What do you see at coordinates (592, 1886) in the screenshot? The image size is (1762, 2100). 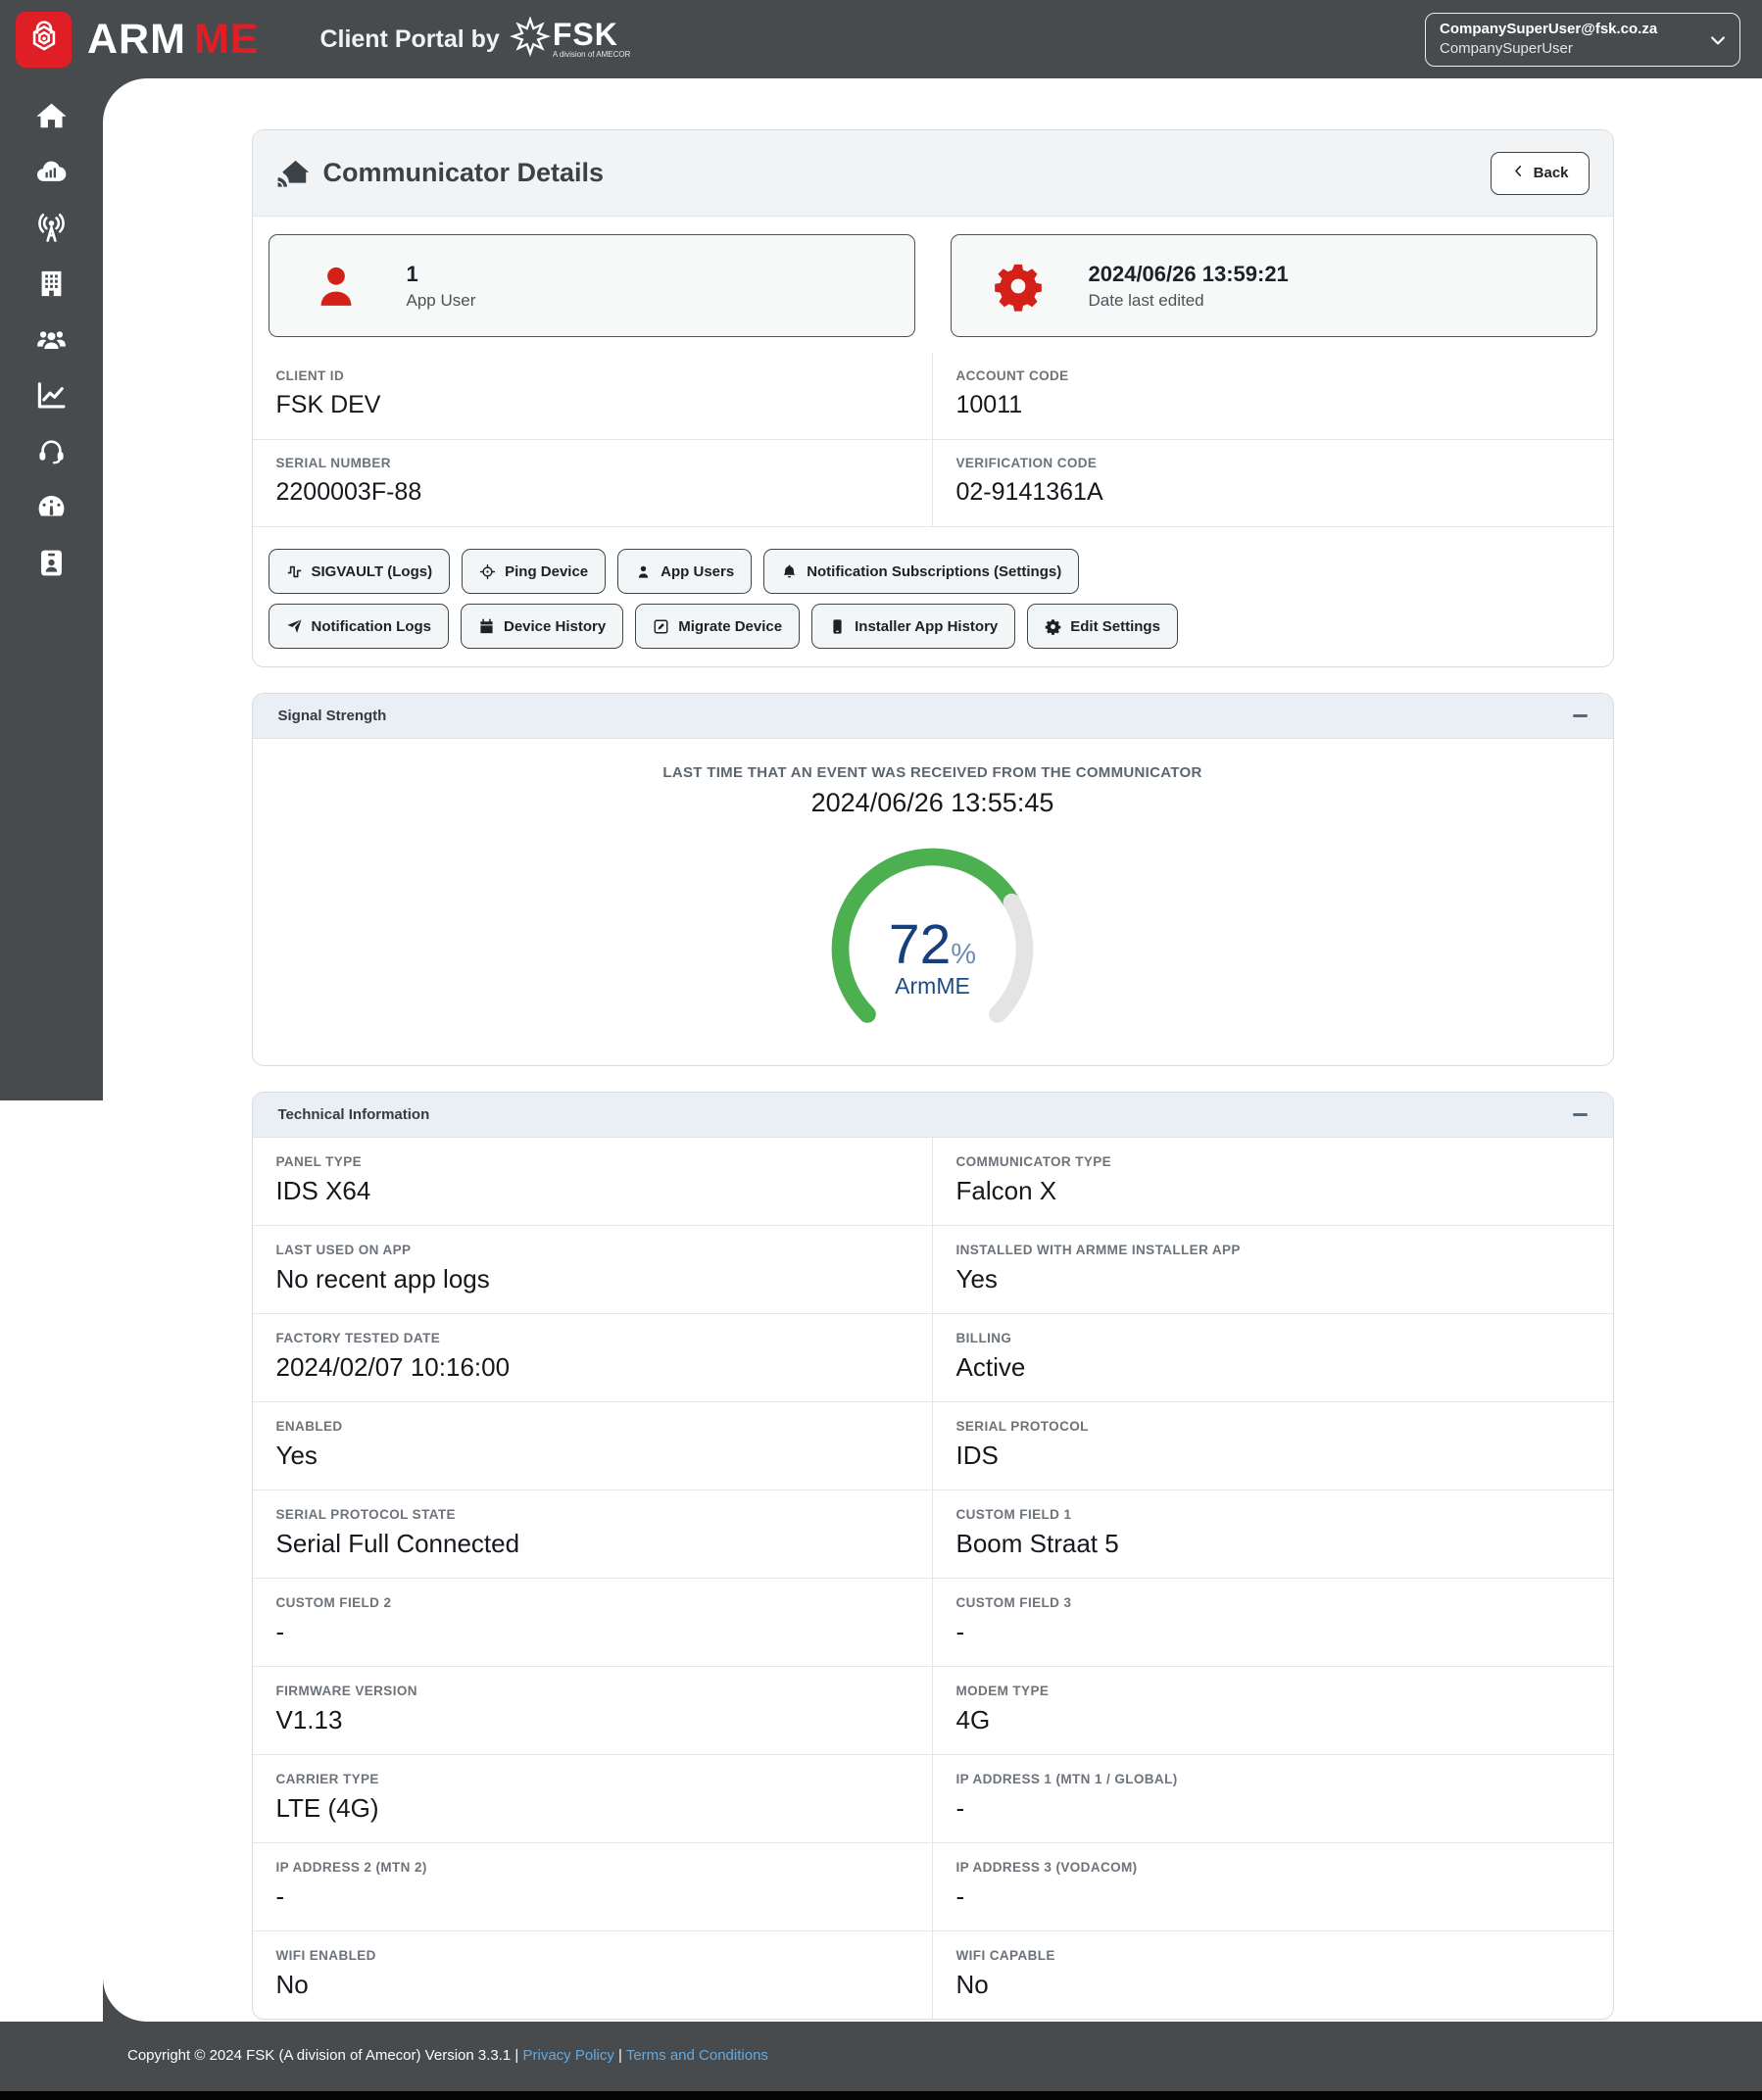 I see `field-ip-address-2-mtn-2: IP ADDRESS 2 (MTN 2) -` at bounding box center [592, 1886].